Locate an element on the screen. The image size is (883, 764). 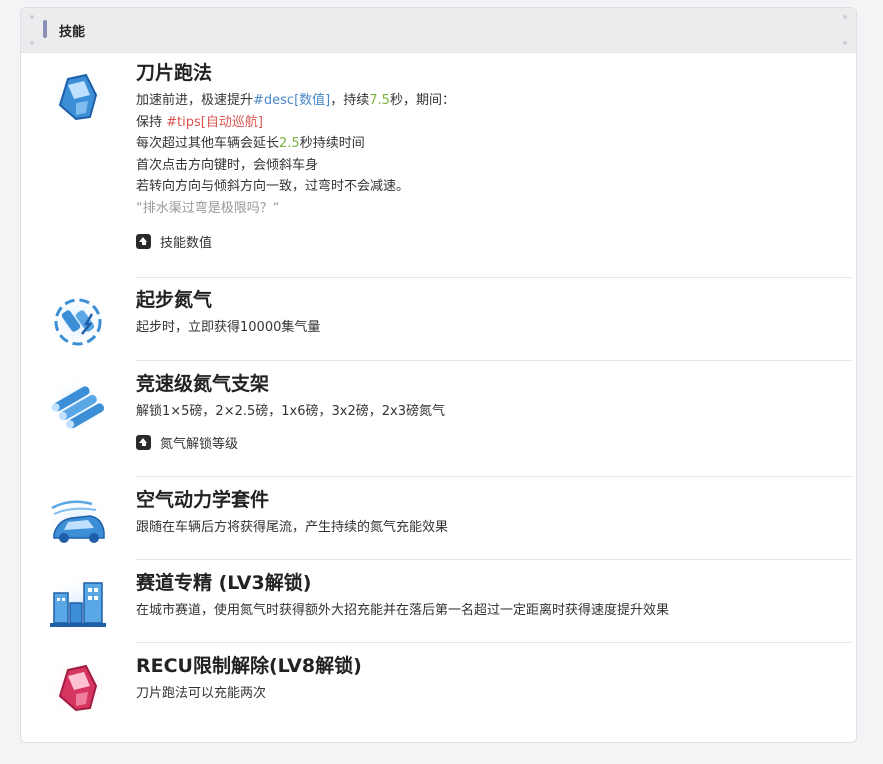
desc-text: 首次点击方向键时，会倾斜车身 is located at coordinates (227, 165).